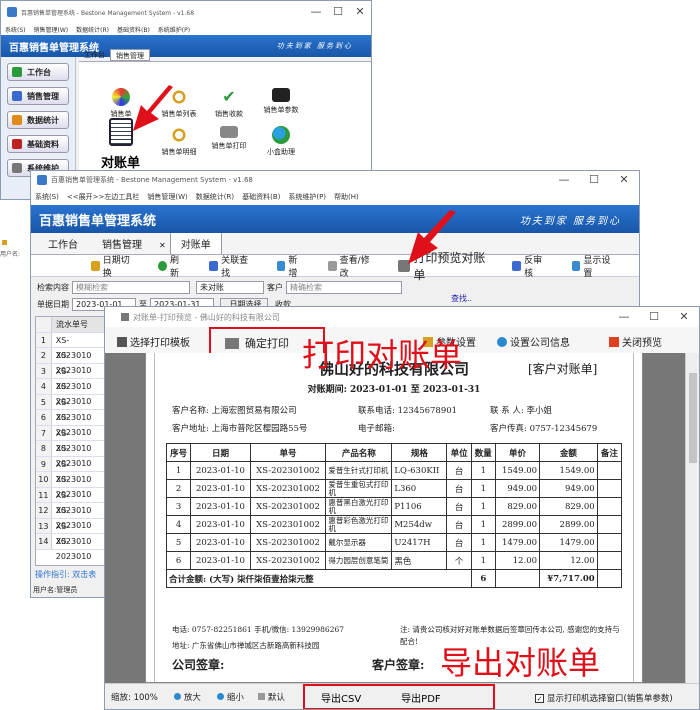 Image resolution: width=700 pixels, height=710 pixels. What do you see at coordinates (635, 341) in the screenshot?
I see `close-preview-button: 关闭预览` at bounding box center [635, 341].